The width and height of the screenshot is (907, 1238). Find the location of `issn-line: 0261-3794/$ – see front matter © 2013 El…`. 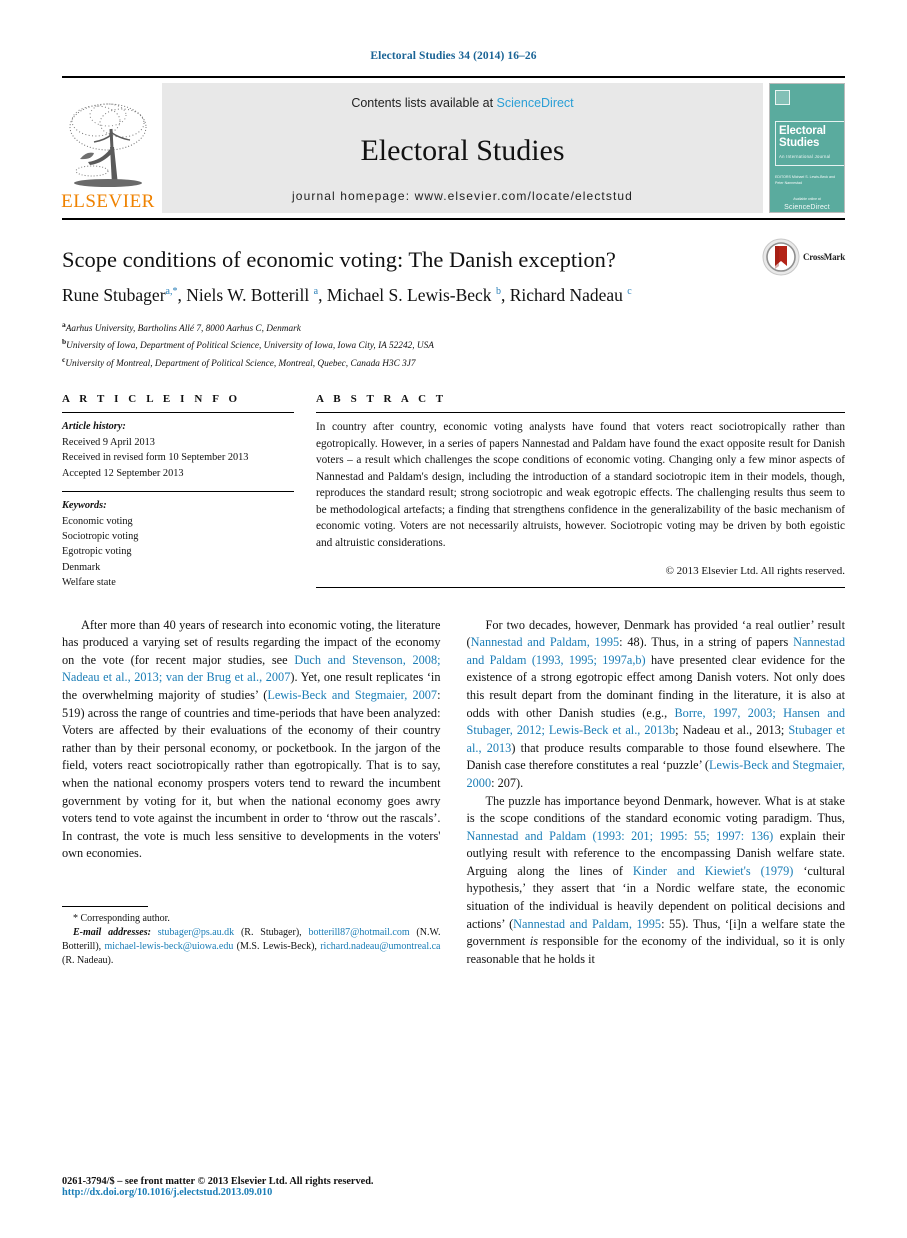

issn-line: 0261-3794/$ – see front matter © 2013 El… is located at coordinates (218, 1181).